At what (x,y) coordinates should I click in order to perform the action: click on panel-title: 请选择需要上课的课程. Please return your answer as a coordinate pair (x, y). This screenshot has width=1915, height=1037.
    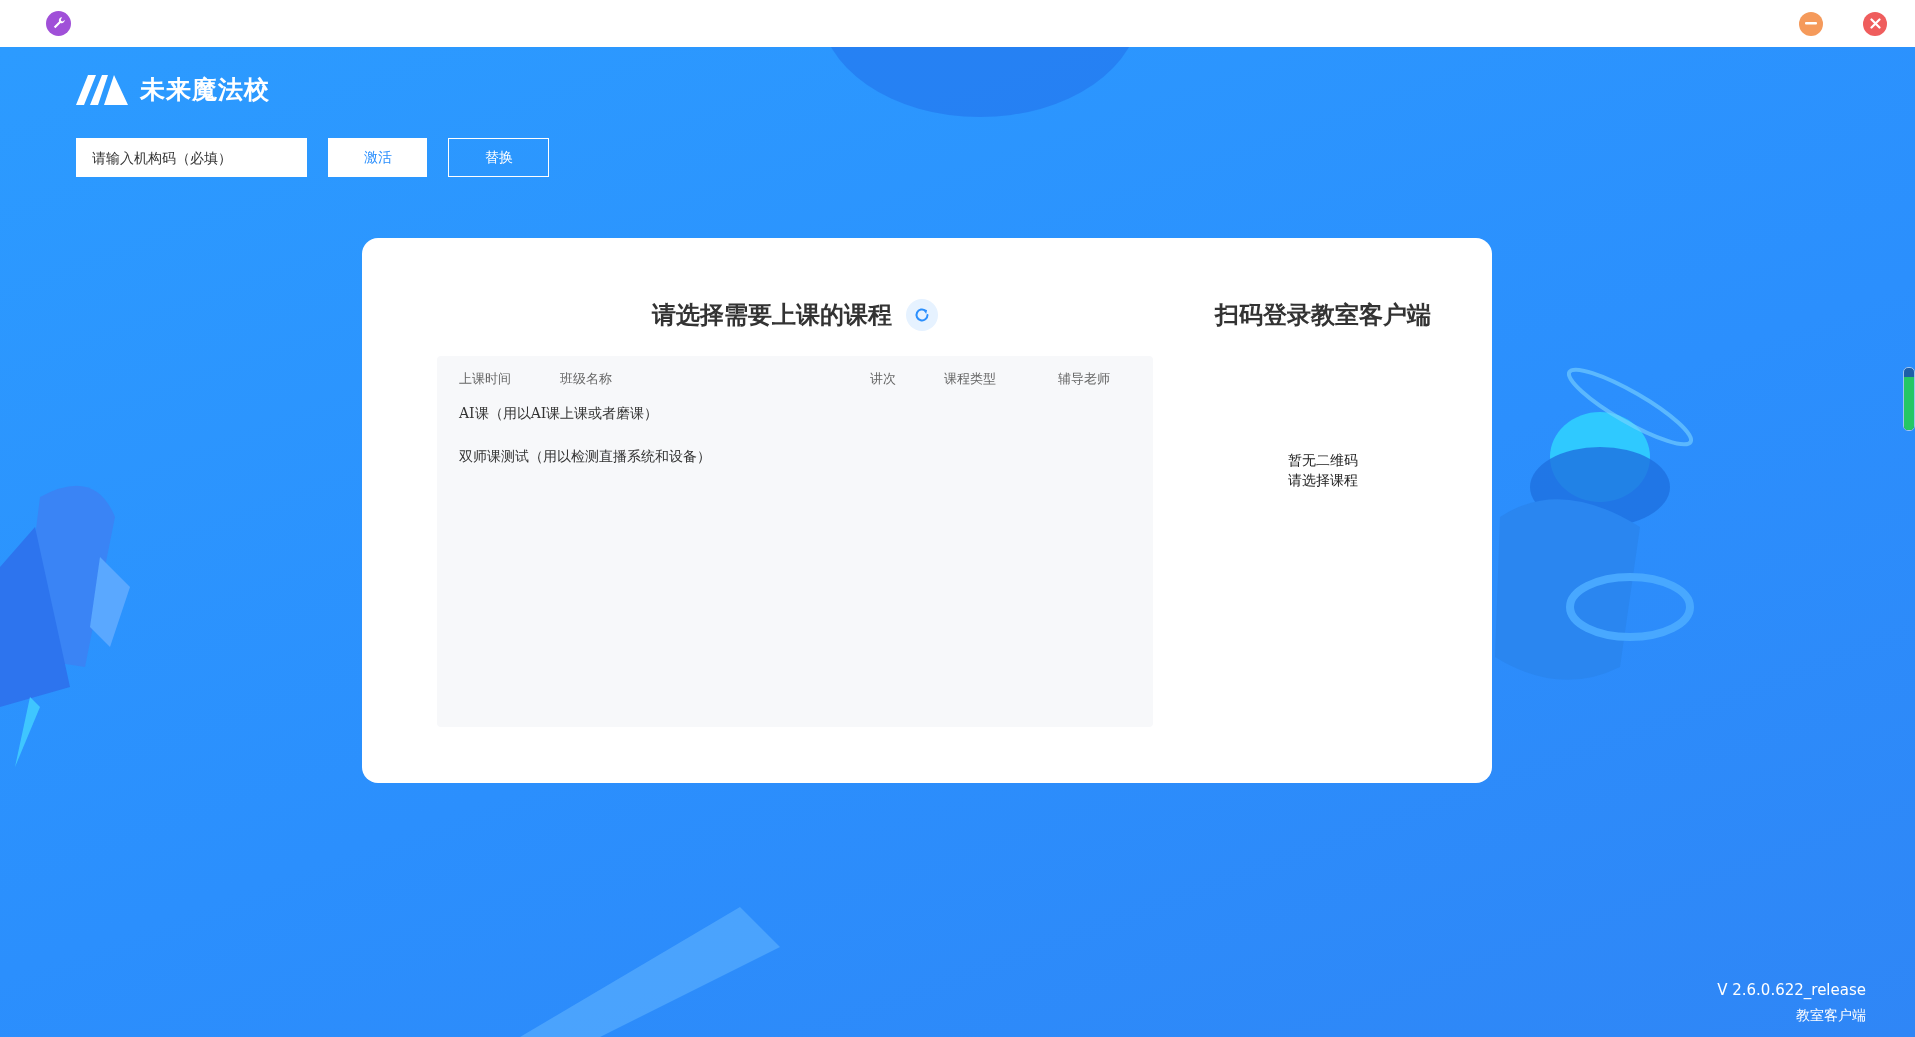
    Looking at the image, I should click on (772, 315).